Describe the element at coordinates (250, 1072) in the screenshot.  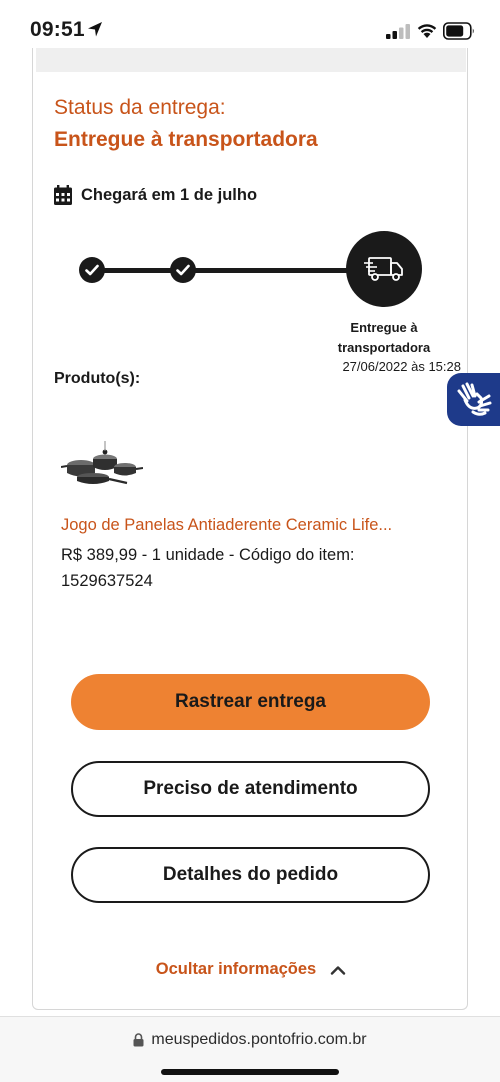
I see `home-indicator` at that location.